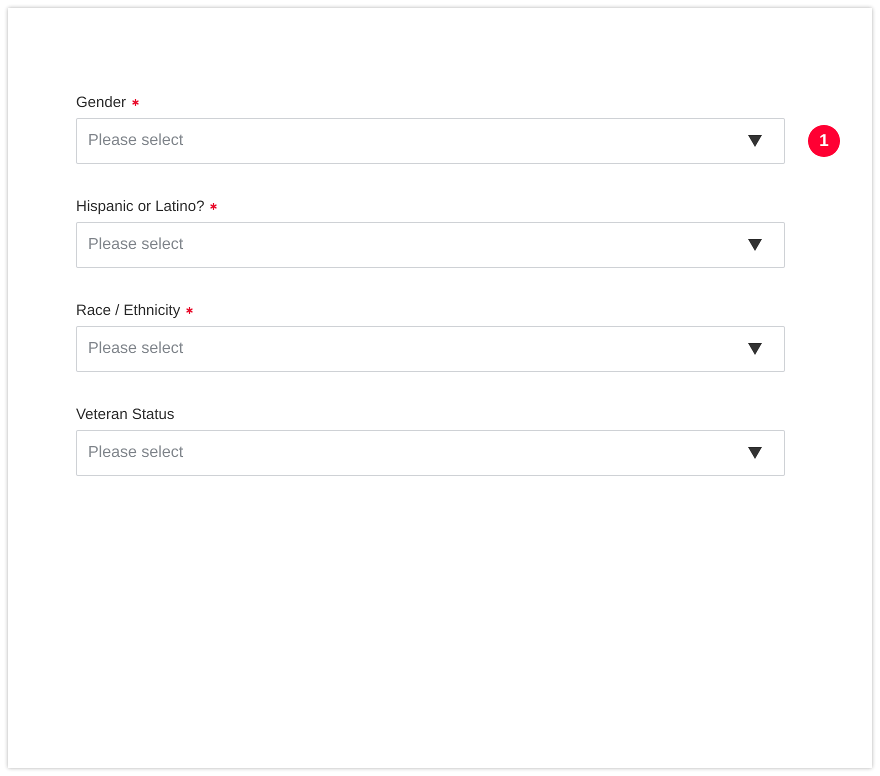 This screenshot has width=880, height=776. Describe the element at coordinates (101, 102) in the screenshot. I see `field-label: Gender` at that location.